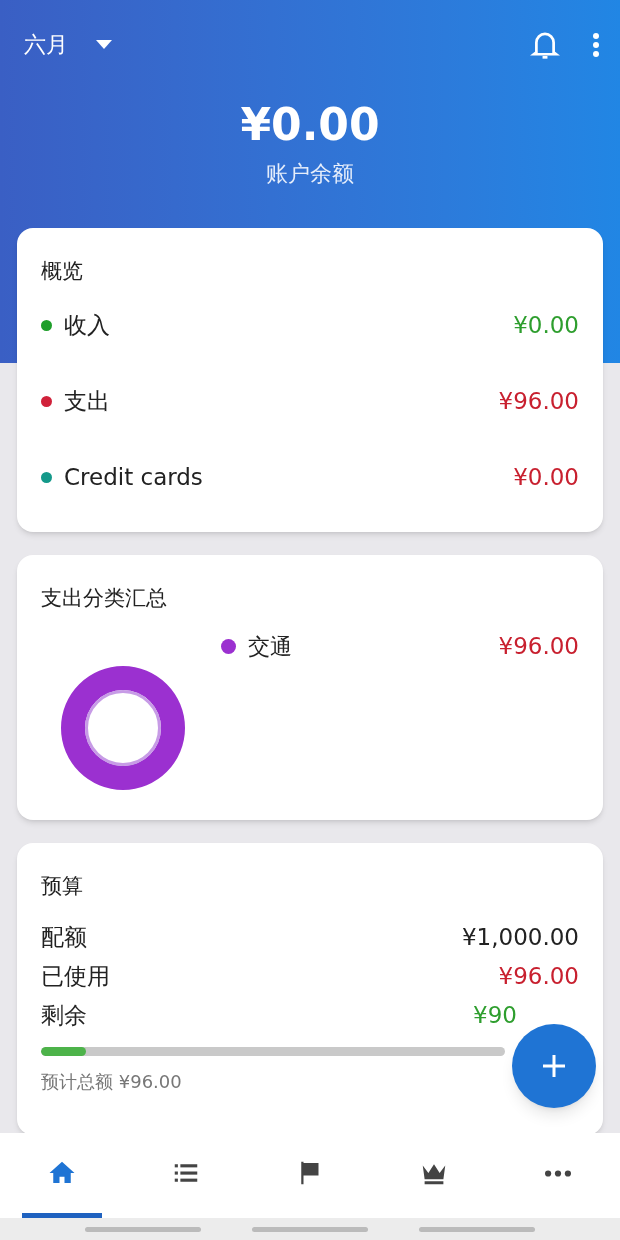 The width and height of the screenshot is (620, 1240). I want to click on budget-value: ¥96.00, so click(538, 977).